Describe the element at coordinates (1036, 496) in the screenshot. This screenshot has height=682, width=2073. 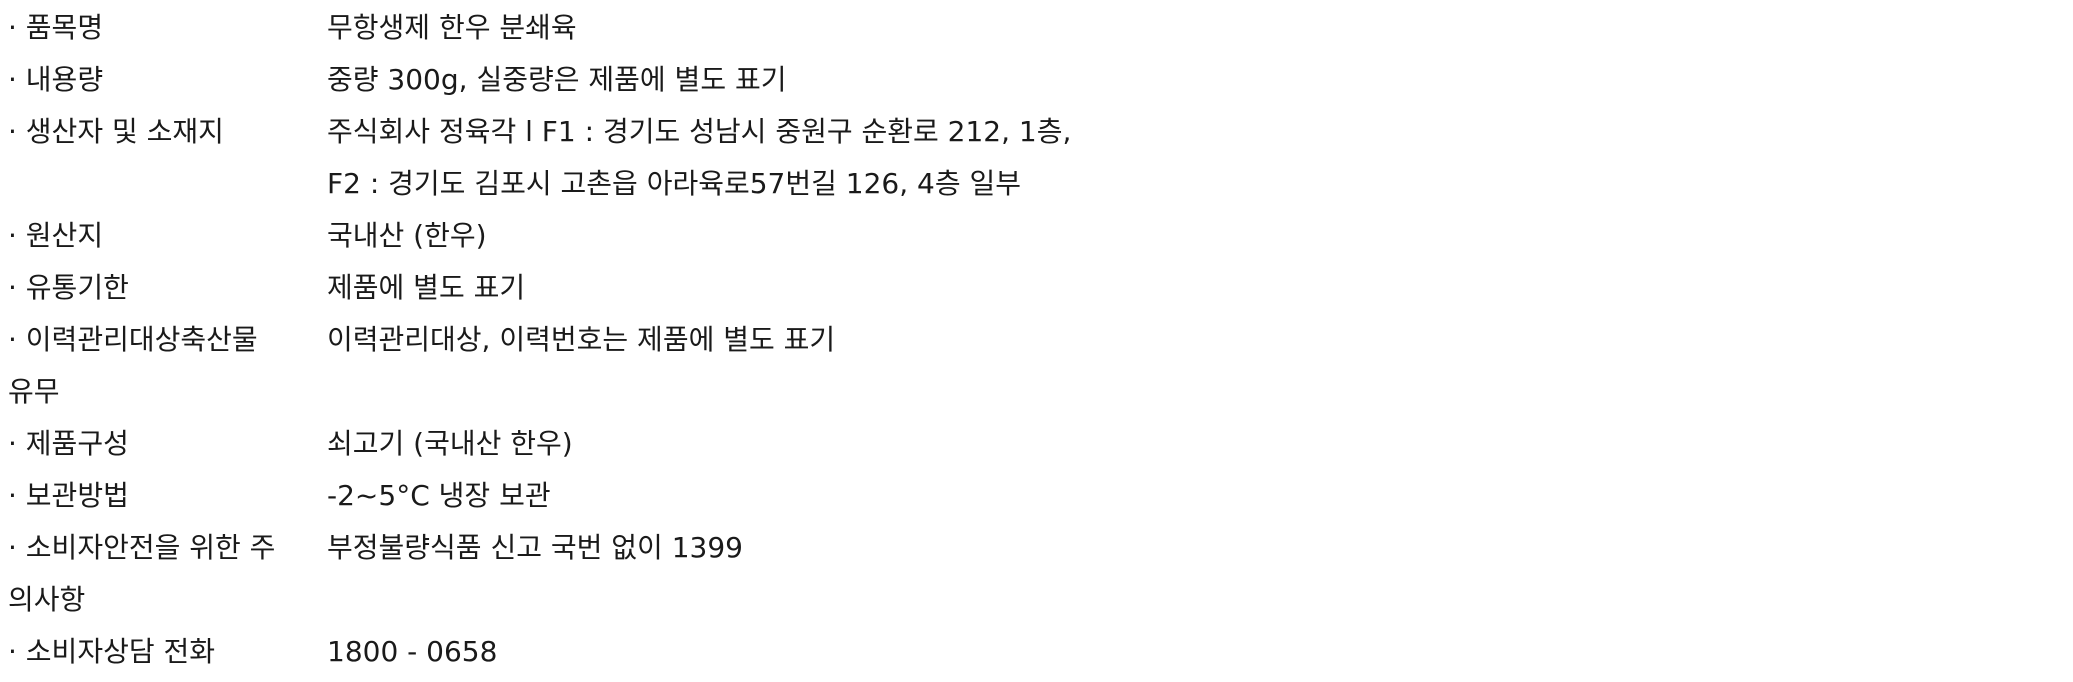
I see `row-storage: · 보관방법 -2~5°C 냉장 보관` at that location.